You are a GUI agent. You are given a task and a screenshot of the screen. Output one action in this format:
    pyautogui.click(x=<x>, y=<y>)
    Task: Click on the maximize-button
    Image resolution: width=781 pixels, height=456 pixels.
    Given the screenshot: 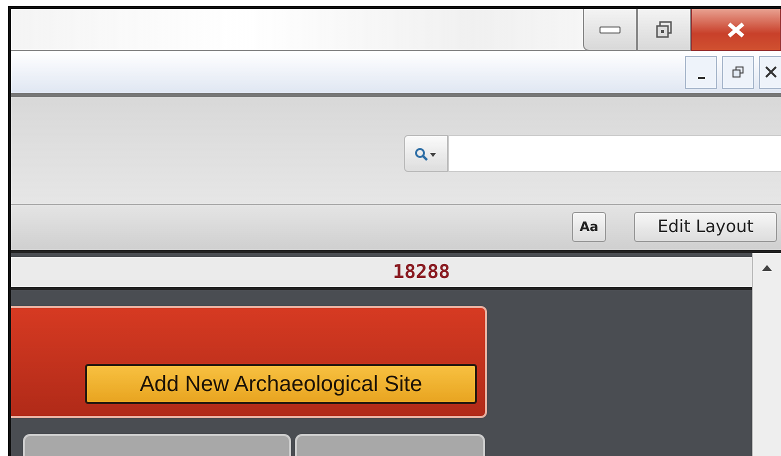 What is the action you would take?
    pyautogui.click(x=664, y=30)
    